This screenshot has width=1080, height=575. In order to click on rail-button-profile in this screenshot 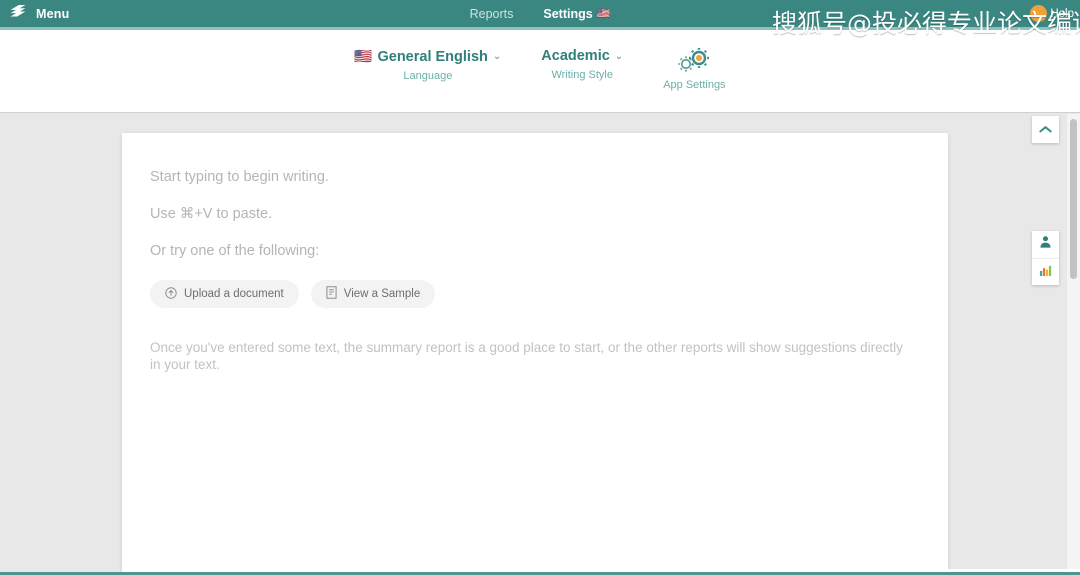, I will do `click(1045, 244)`.